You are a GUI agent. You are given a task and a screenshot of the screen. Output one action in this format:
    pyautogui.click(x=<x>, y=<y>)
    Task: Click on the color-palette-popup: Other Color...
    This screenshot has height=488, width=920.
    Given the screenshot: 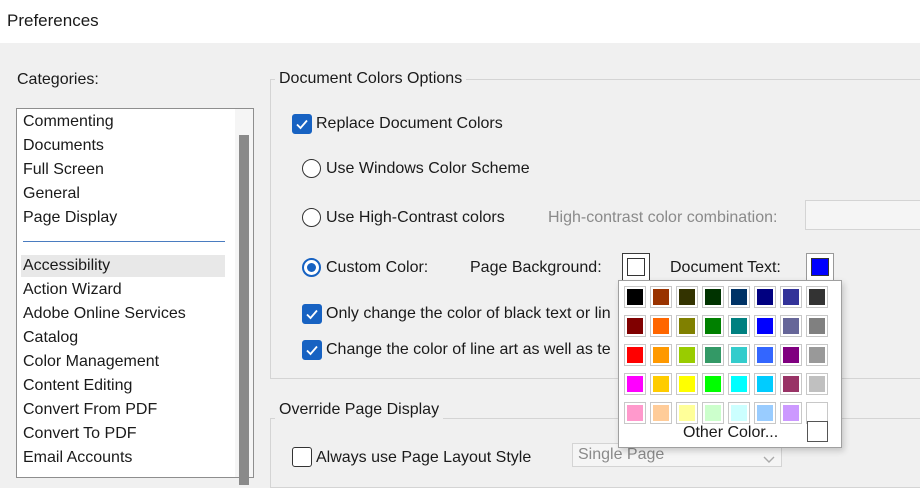 What is the action you would take?
    pyautogui.click(x=730, y=364)
    